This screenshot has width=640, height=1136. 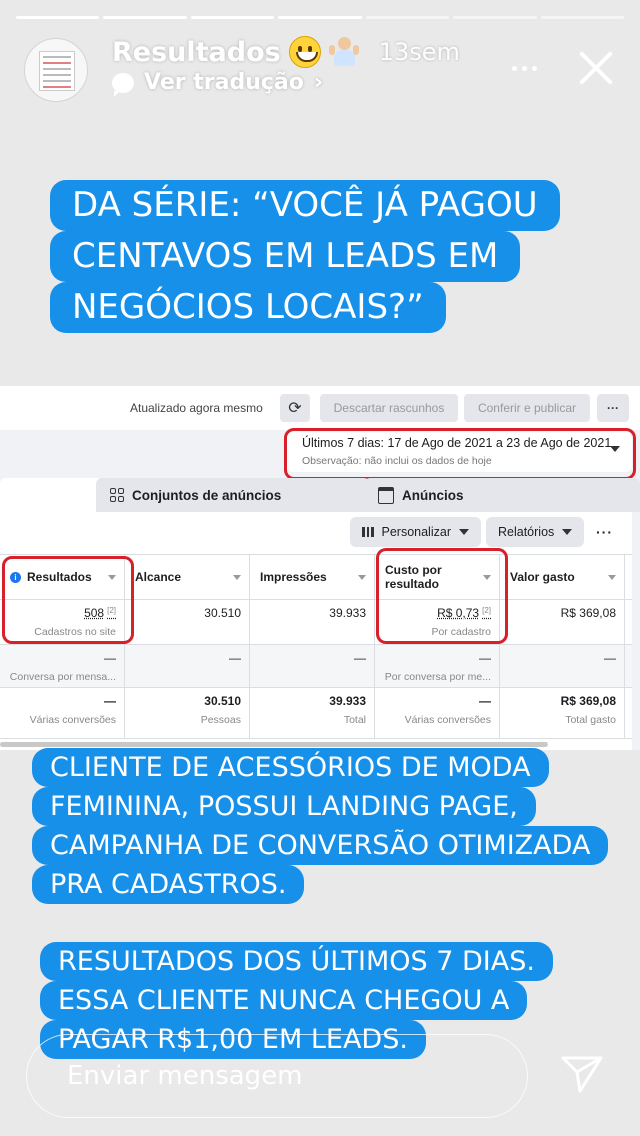 What do you see at coordinates (196, 52) in the screenshot?
I see `story-username: Resultados` at bounding box center [196, 52].